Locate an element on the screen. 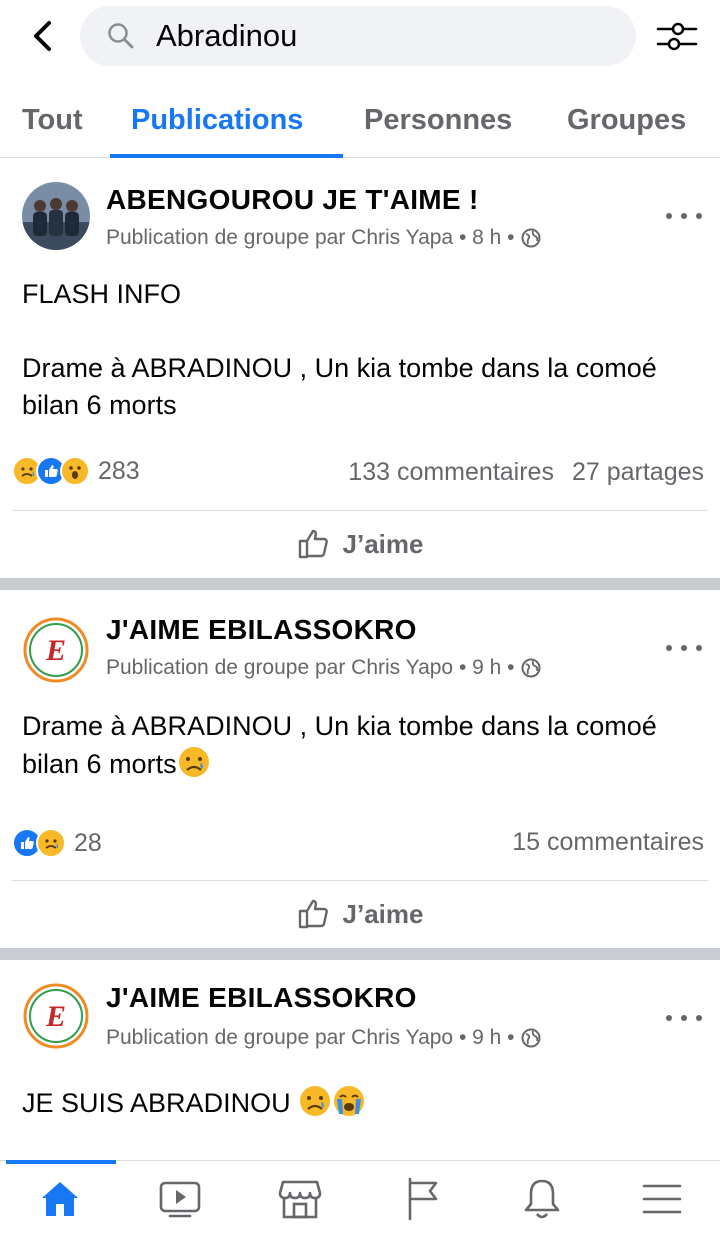 This screenshot has height=1236, width=720. sad-reaction-icon is located at coordinates (51, 843).